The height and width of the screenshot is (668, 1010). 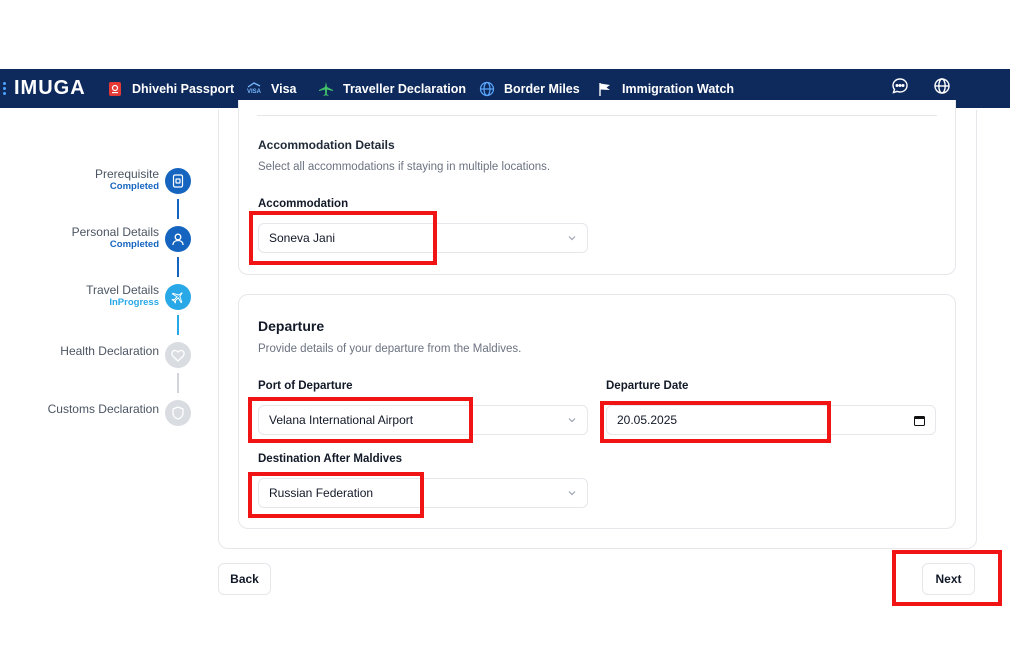 I want to click on step-label: Customs Declaration, so click(x=103, y=409).